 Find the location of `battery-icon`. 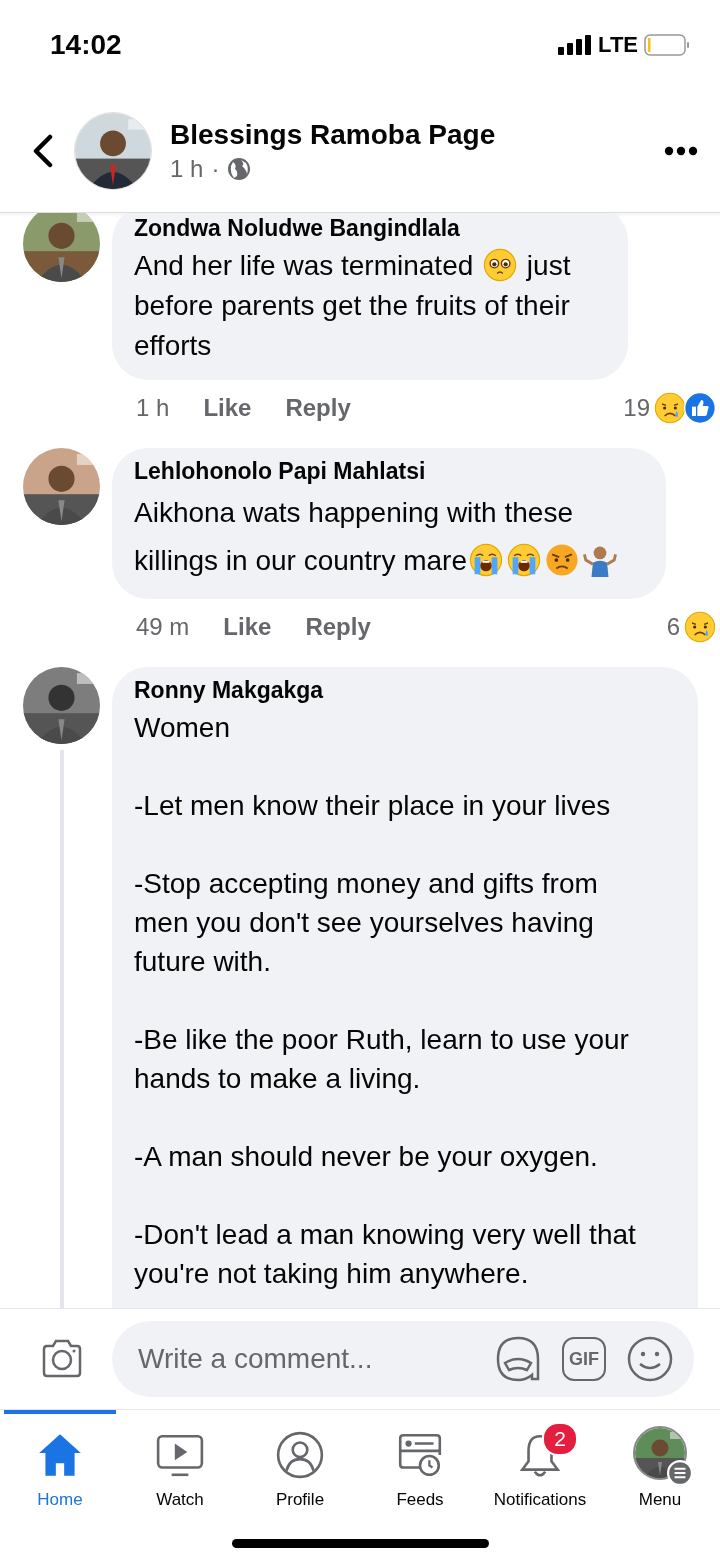

battery-icon is located at coordinates (667, 45).